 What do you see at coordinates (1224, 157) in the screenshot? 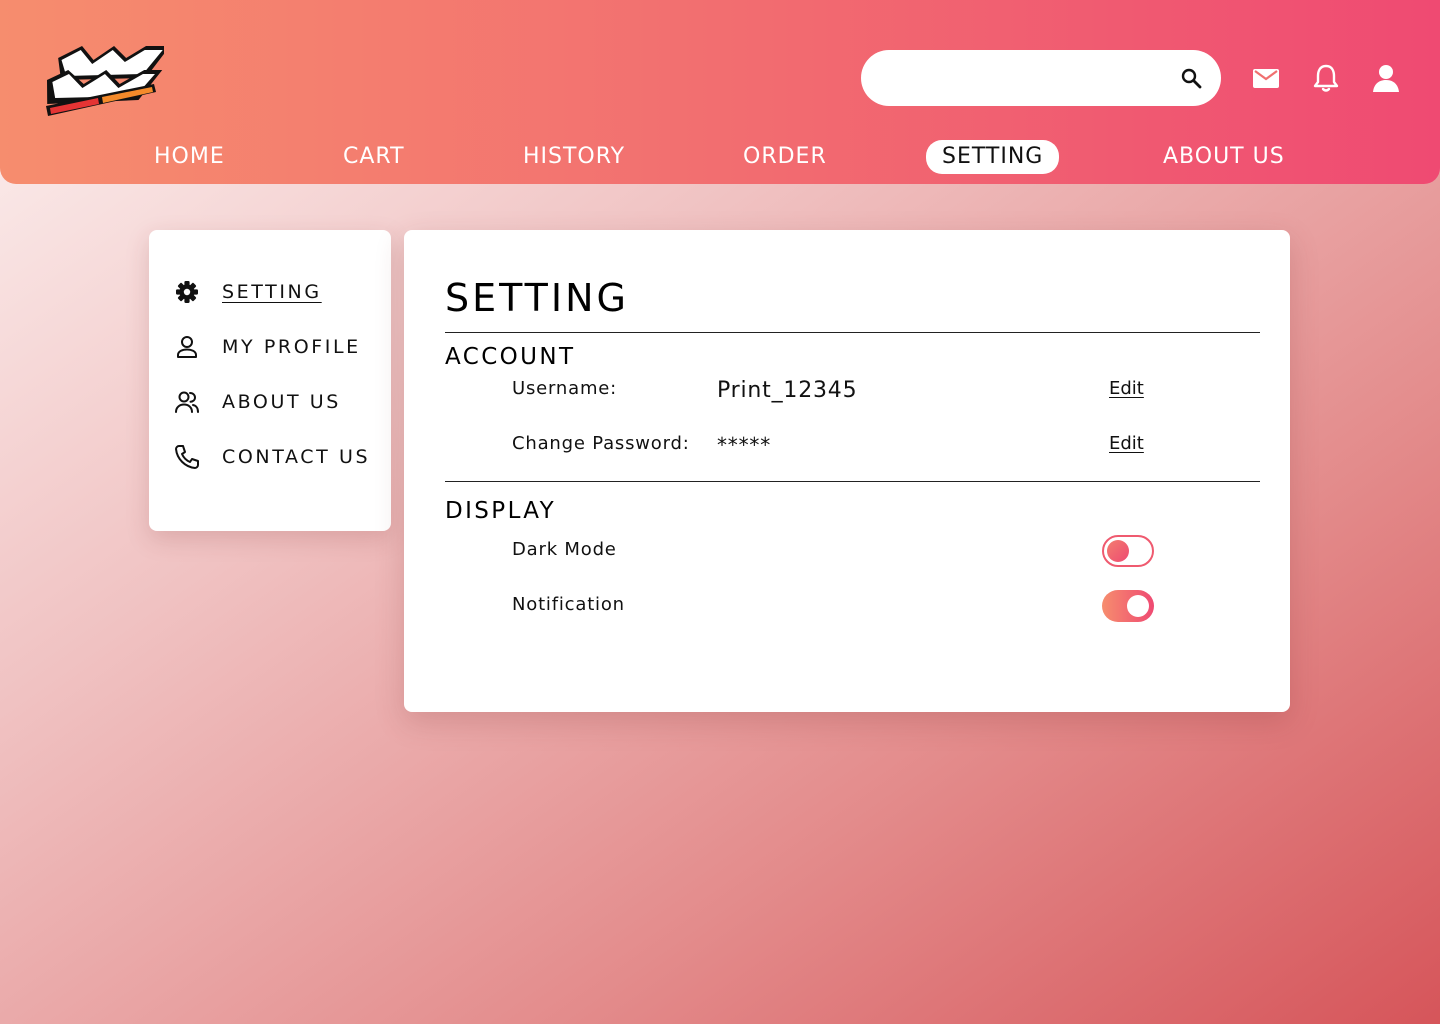
I see `nav-about-us: ABOUT US` at bounding box center [1224, 157].